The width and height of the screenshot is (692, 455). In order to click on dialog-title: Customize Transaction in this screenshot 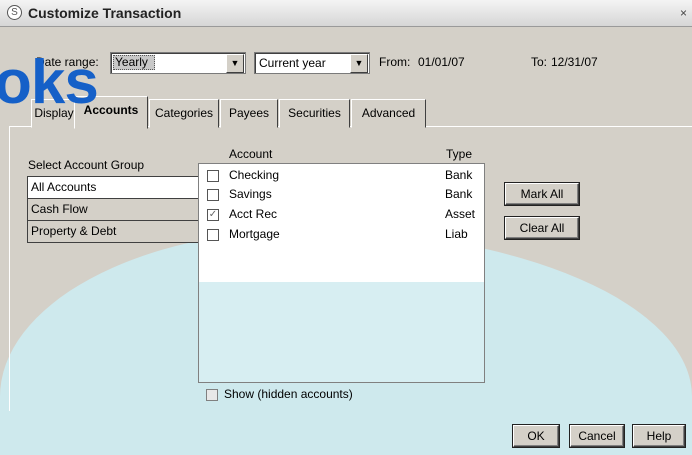, I will do `click(105, 13)`.